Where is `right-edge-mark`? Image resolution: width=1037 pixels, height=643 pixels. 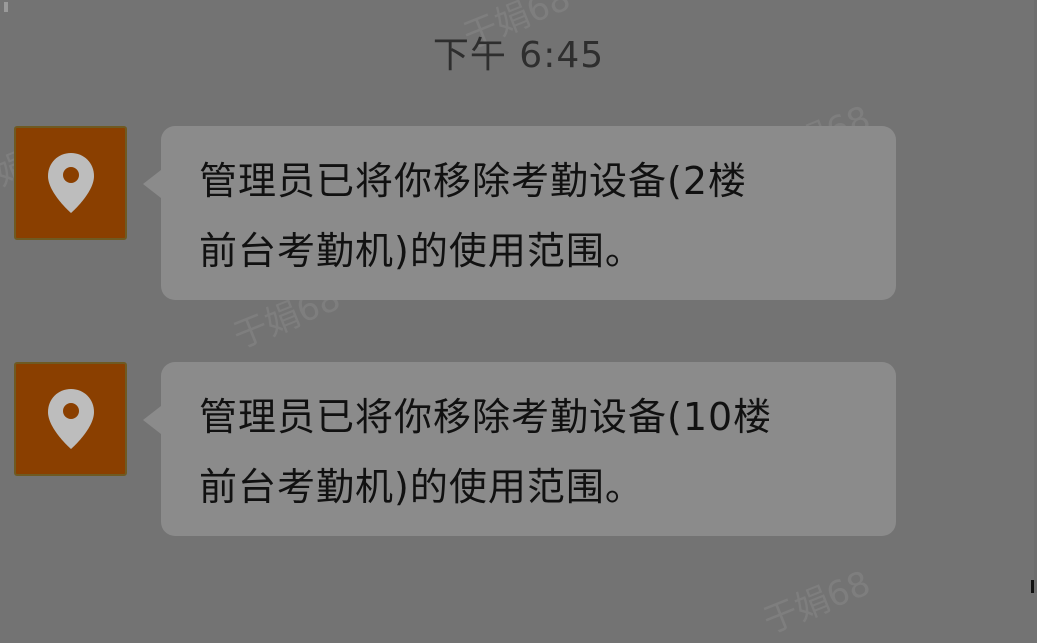 right-edge-mark is located at coordinates (1032, 586).